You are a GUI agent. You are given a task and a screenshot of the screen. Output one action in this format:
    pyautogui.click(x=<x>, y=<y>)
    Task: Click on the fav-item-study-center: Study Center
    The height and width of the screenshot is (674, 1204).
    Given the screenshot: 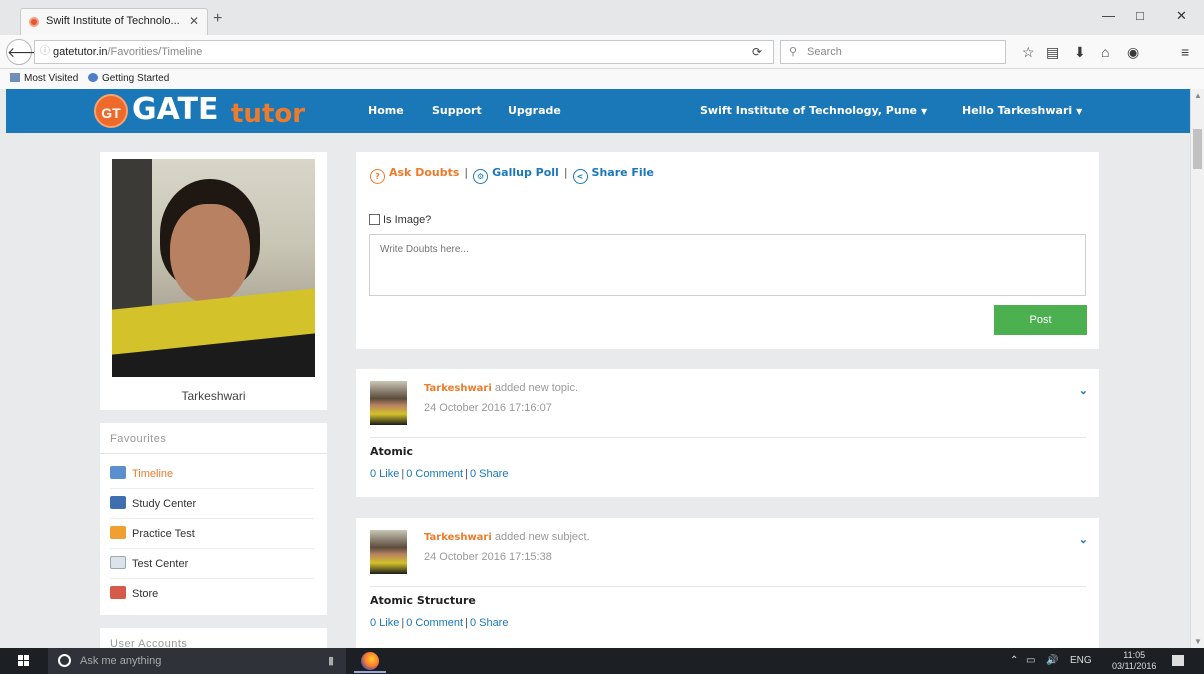 What is the action you would take?
    pyautogui.click(x=212, y=504)
    